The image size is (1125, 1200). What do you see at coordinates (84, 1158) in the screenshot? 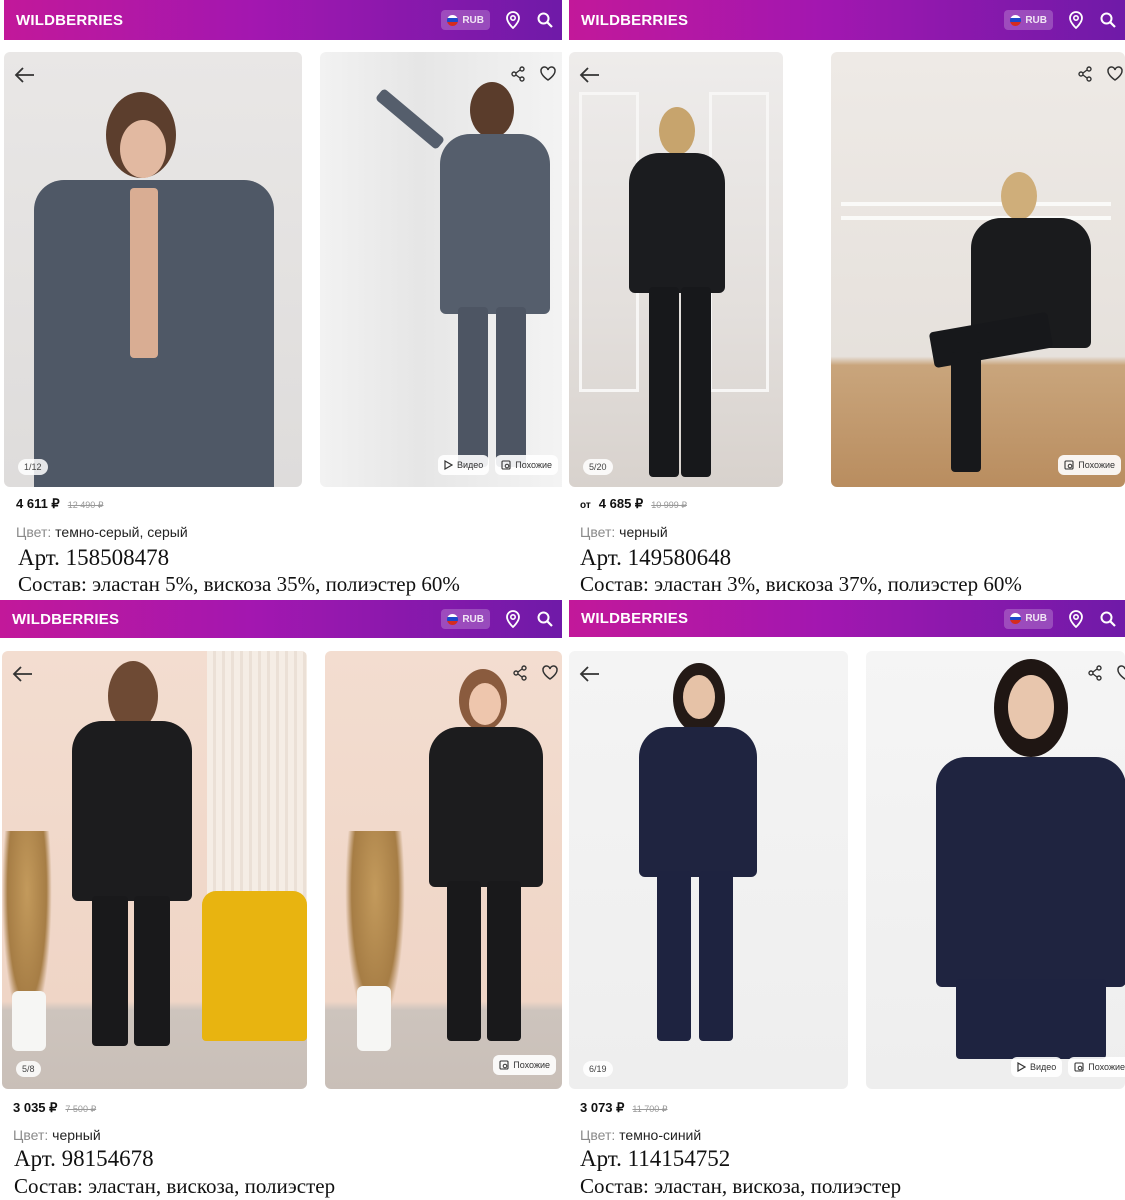
I see `article-number: Арт. 98154678` at bounding box center [84, 1158].